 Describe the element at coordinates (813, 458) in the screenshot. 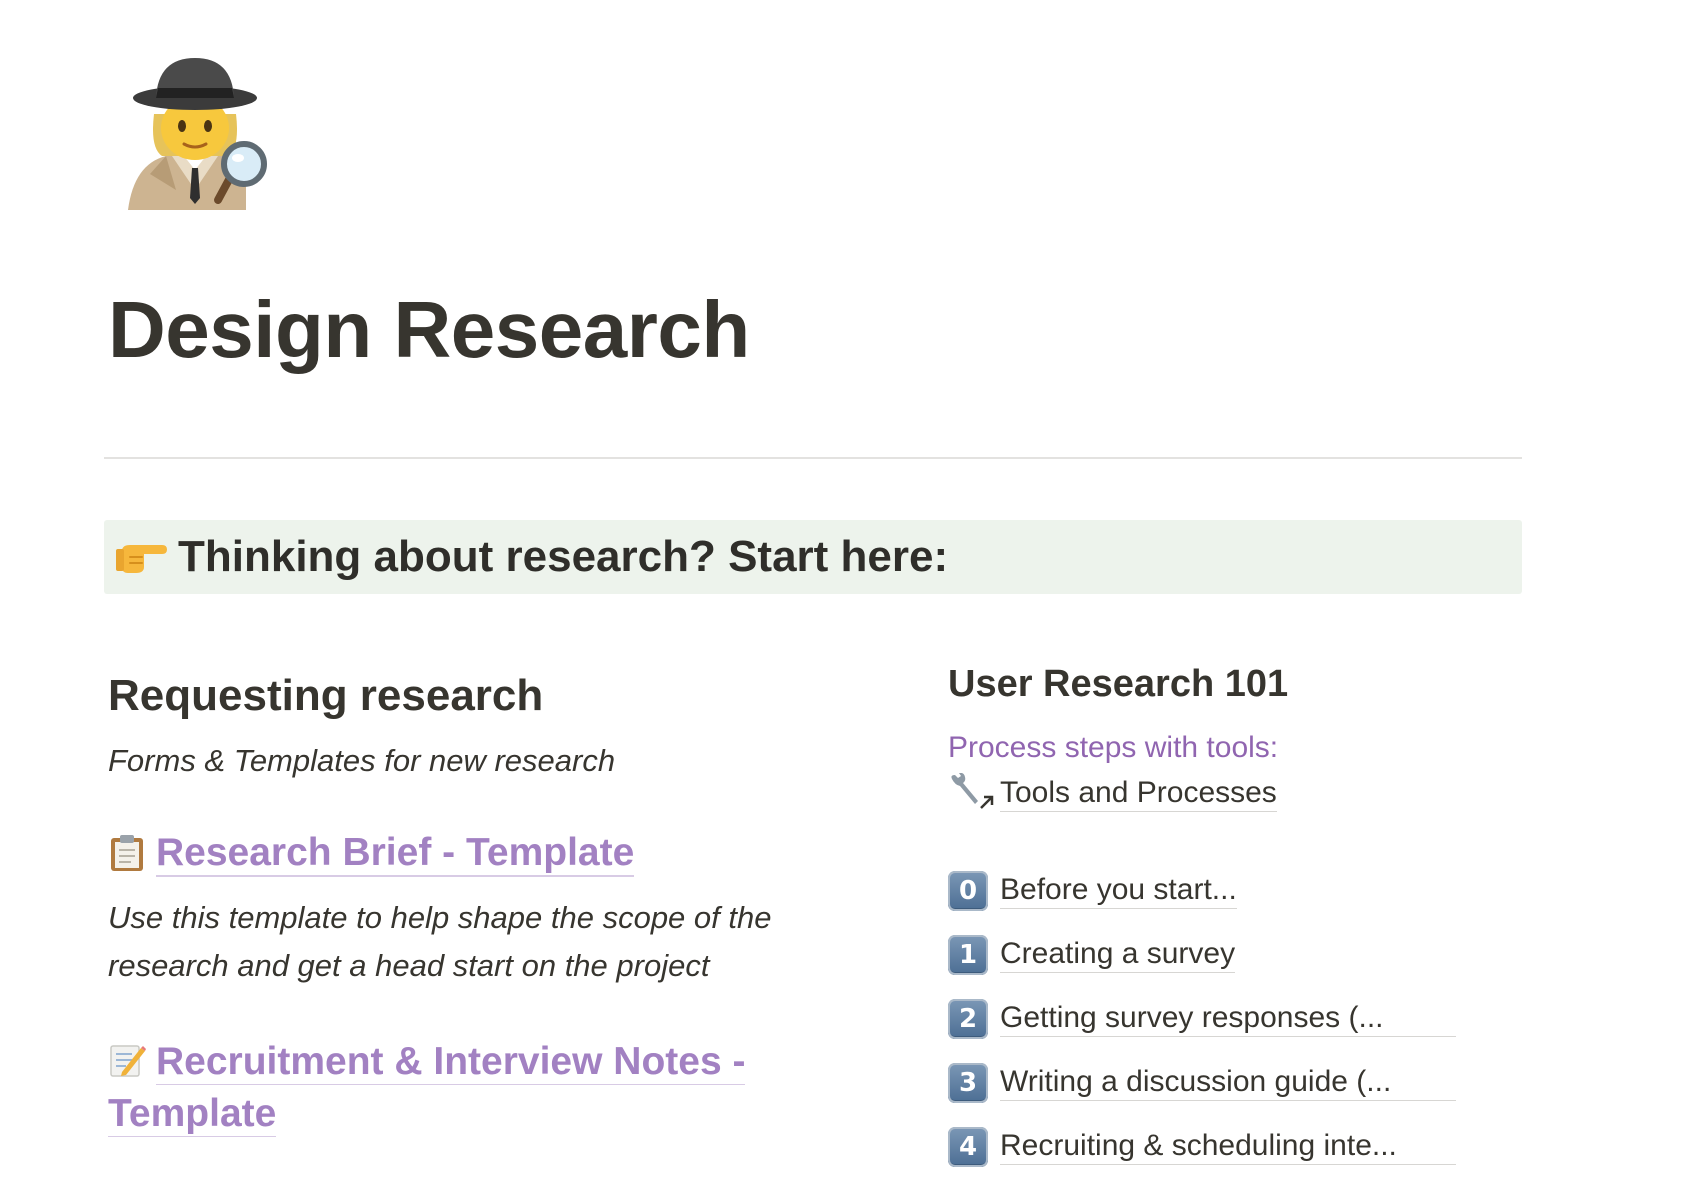

I see `divider` at that location.